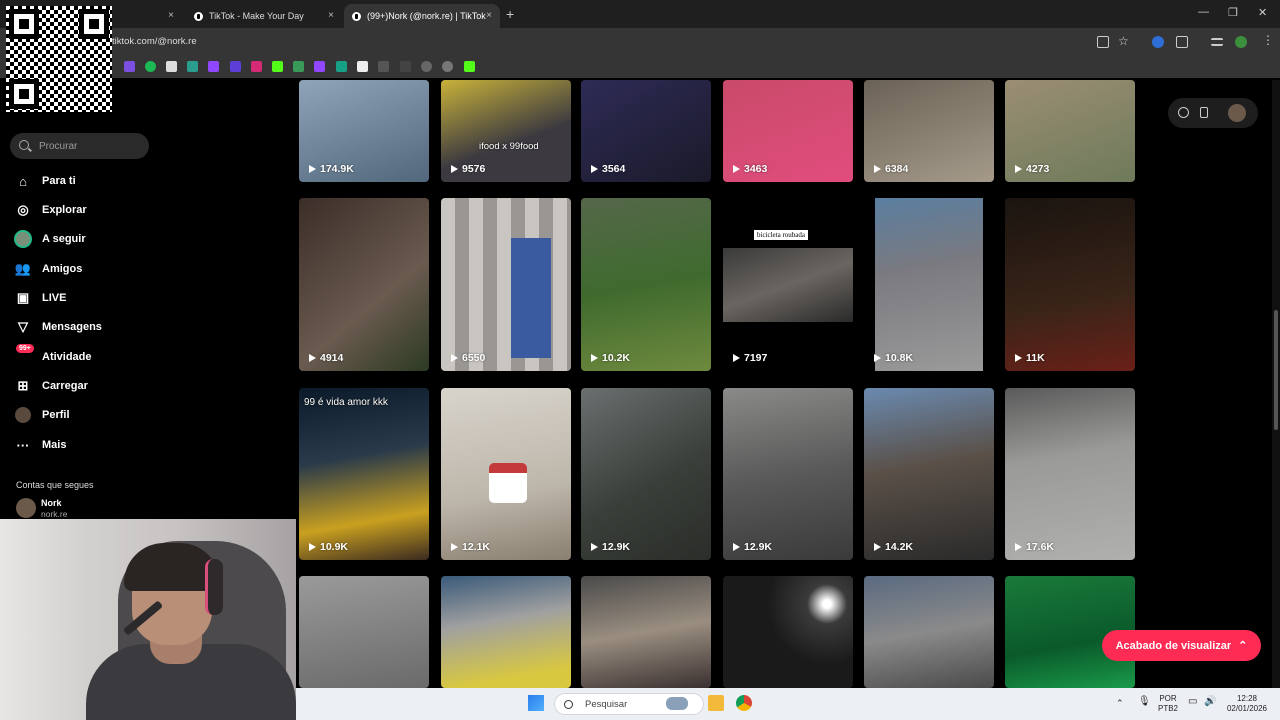  I want to click on bookmark-instagram-icon, so click(256, 66).